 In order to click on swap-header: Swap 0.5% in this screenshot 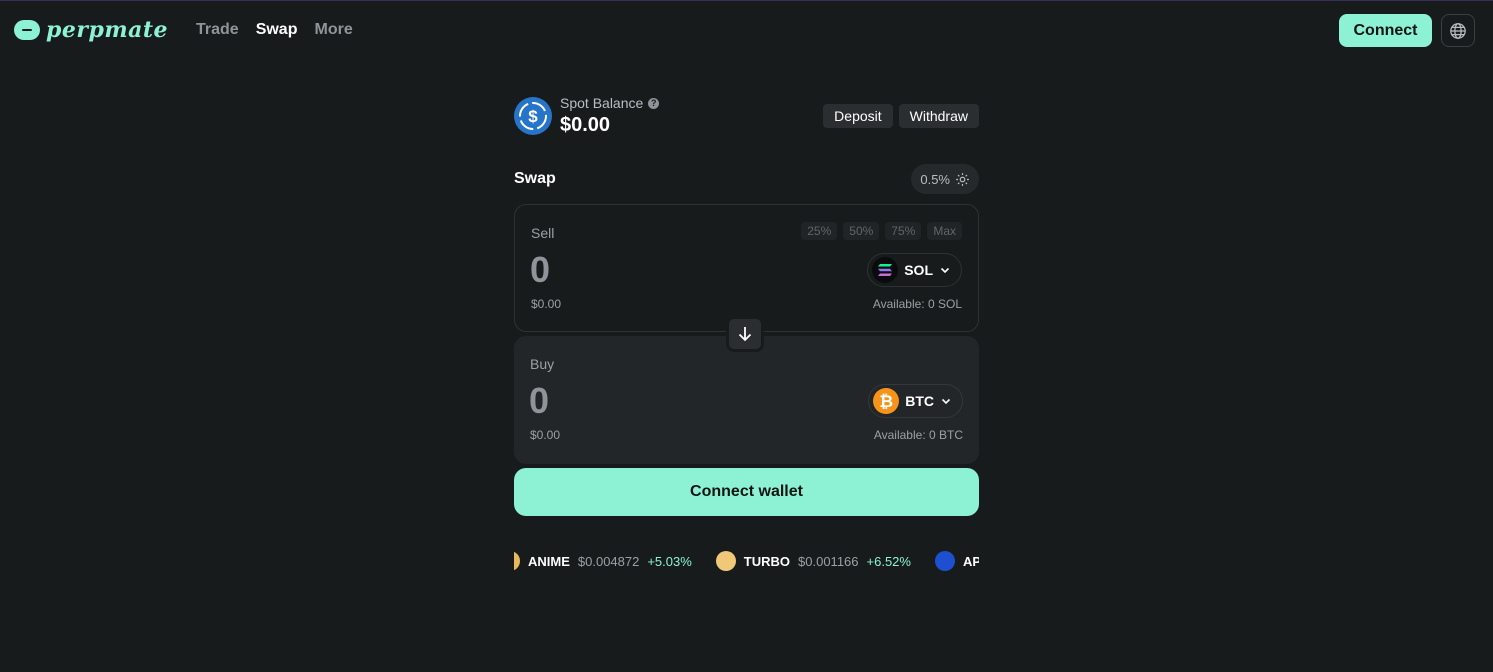, I will do `click(746, 179)`.